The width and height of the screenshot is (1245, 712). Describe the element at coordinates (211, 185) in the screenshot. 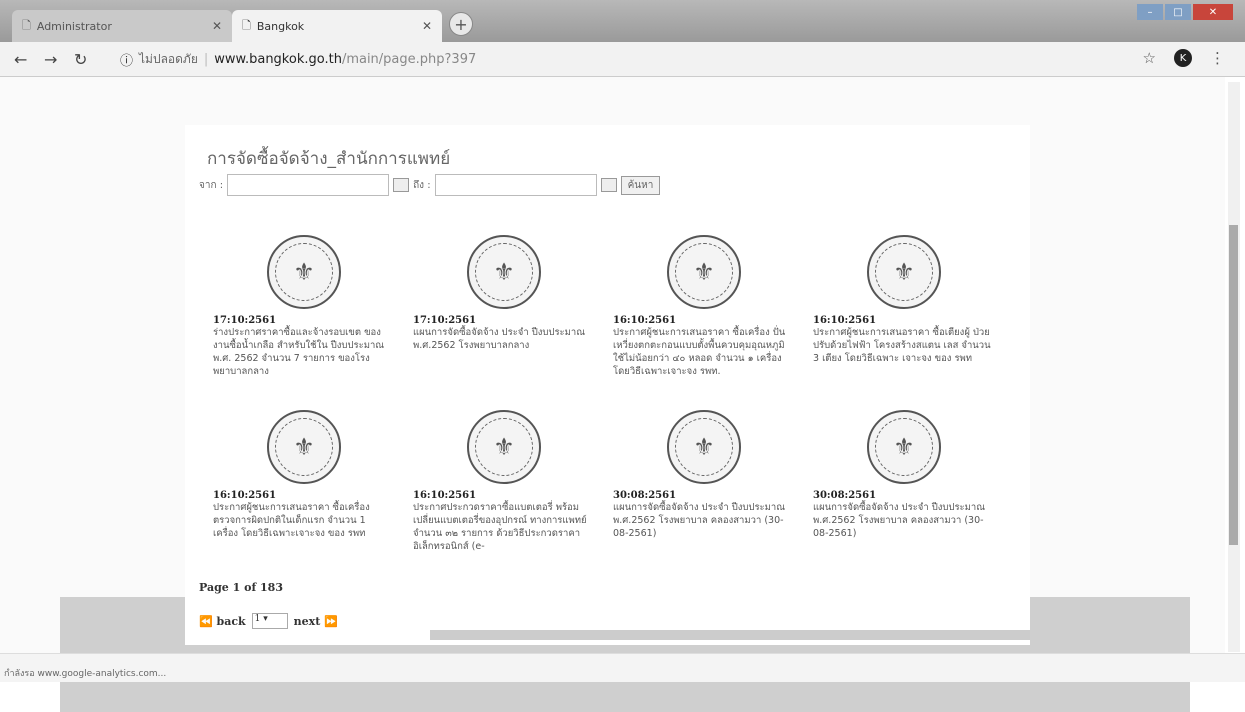

I see `from-label: จาก :` at that location.